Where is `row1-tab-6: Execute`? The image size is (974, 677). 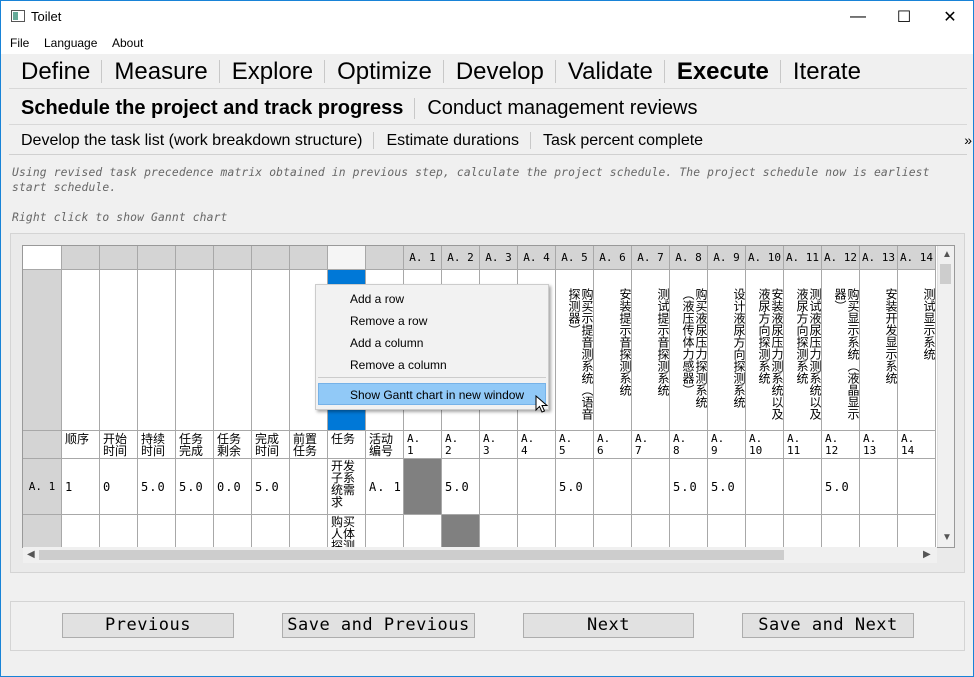
row1-tab-6: Execute is located at coordinates (723, 71).